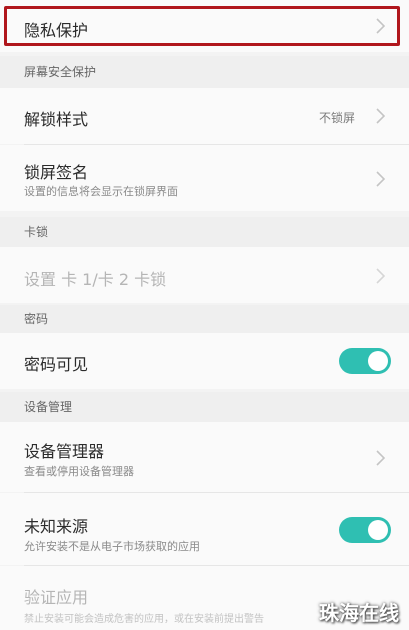 The width and height of the screenshot is (409, 630). I want to click on password-visible-label: 密码可见, so click(56, 364).